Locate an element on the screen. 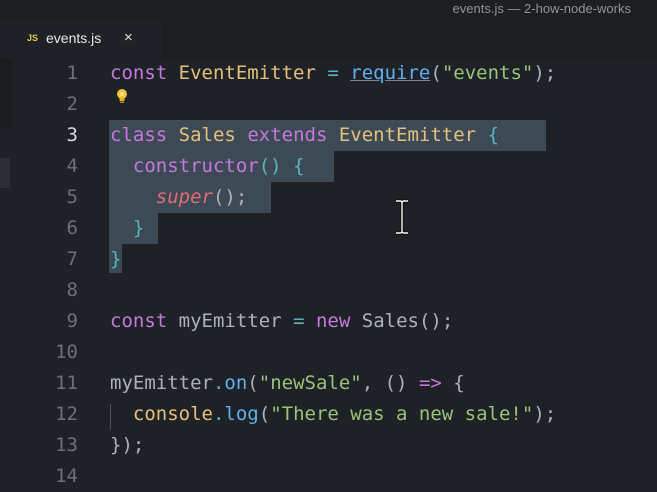 The height and width of the screenshot is (492, 657). lightbulb-icon is located at coordinates (122, 96).